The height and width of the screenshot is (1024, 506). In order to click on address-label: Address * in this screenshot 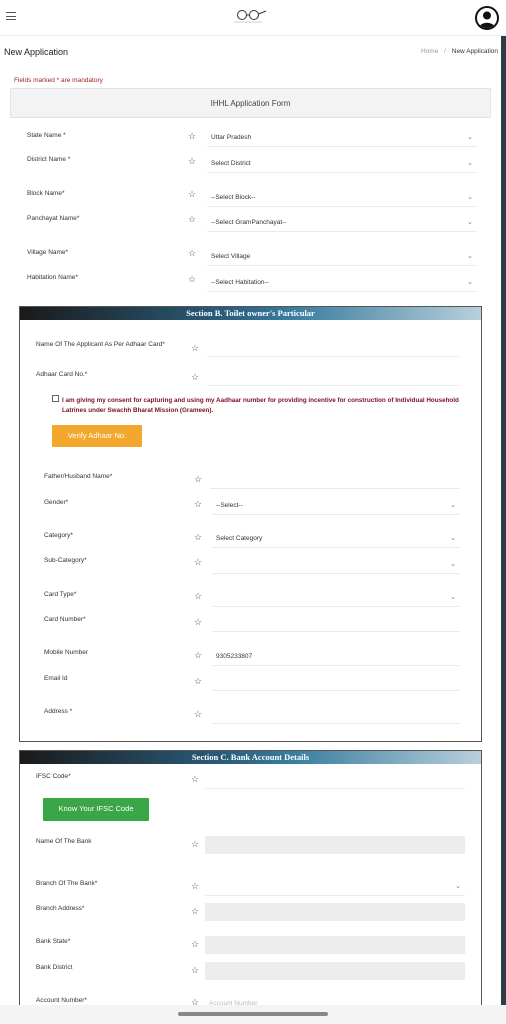, I will do `click(58, 711)`.